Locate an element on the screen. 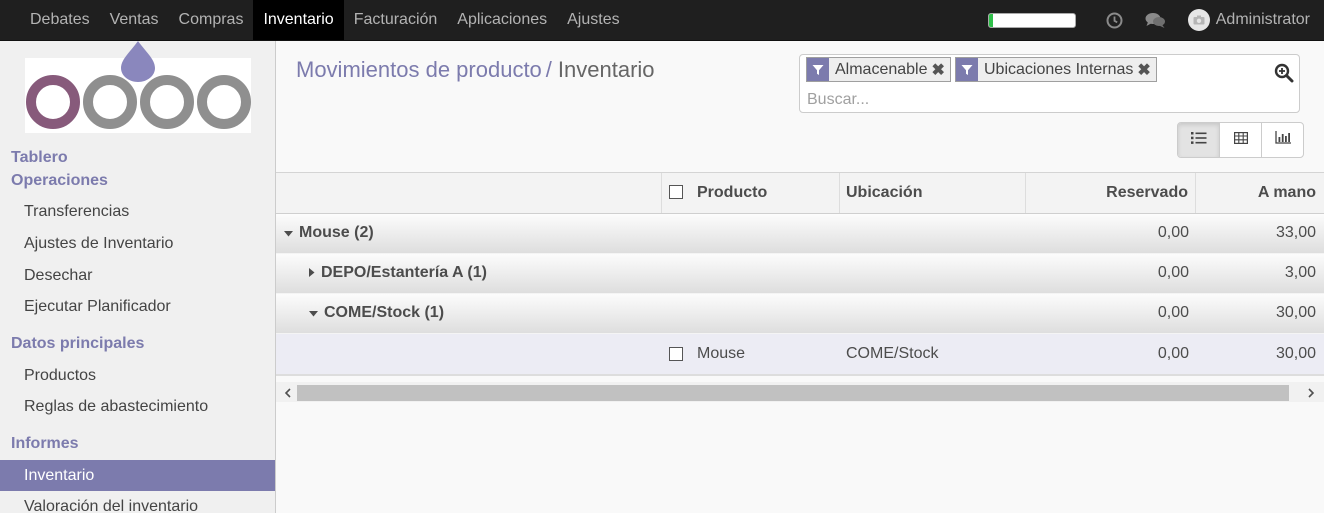 The image size is (1324, 513). list-icon is located at coordinates (1198, 140).